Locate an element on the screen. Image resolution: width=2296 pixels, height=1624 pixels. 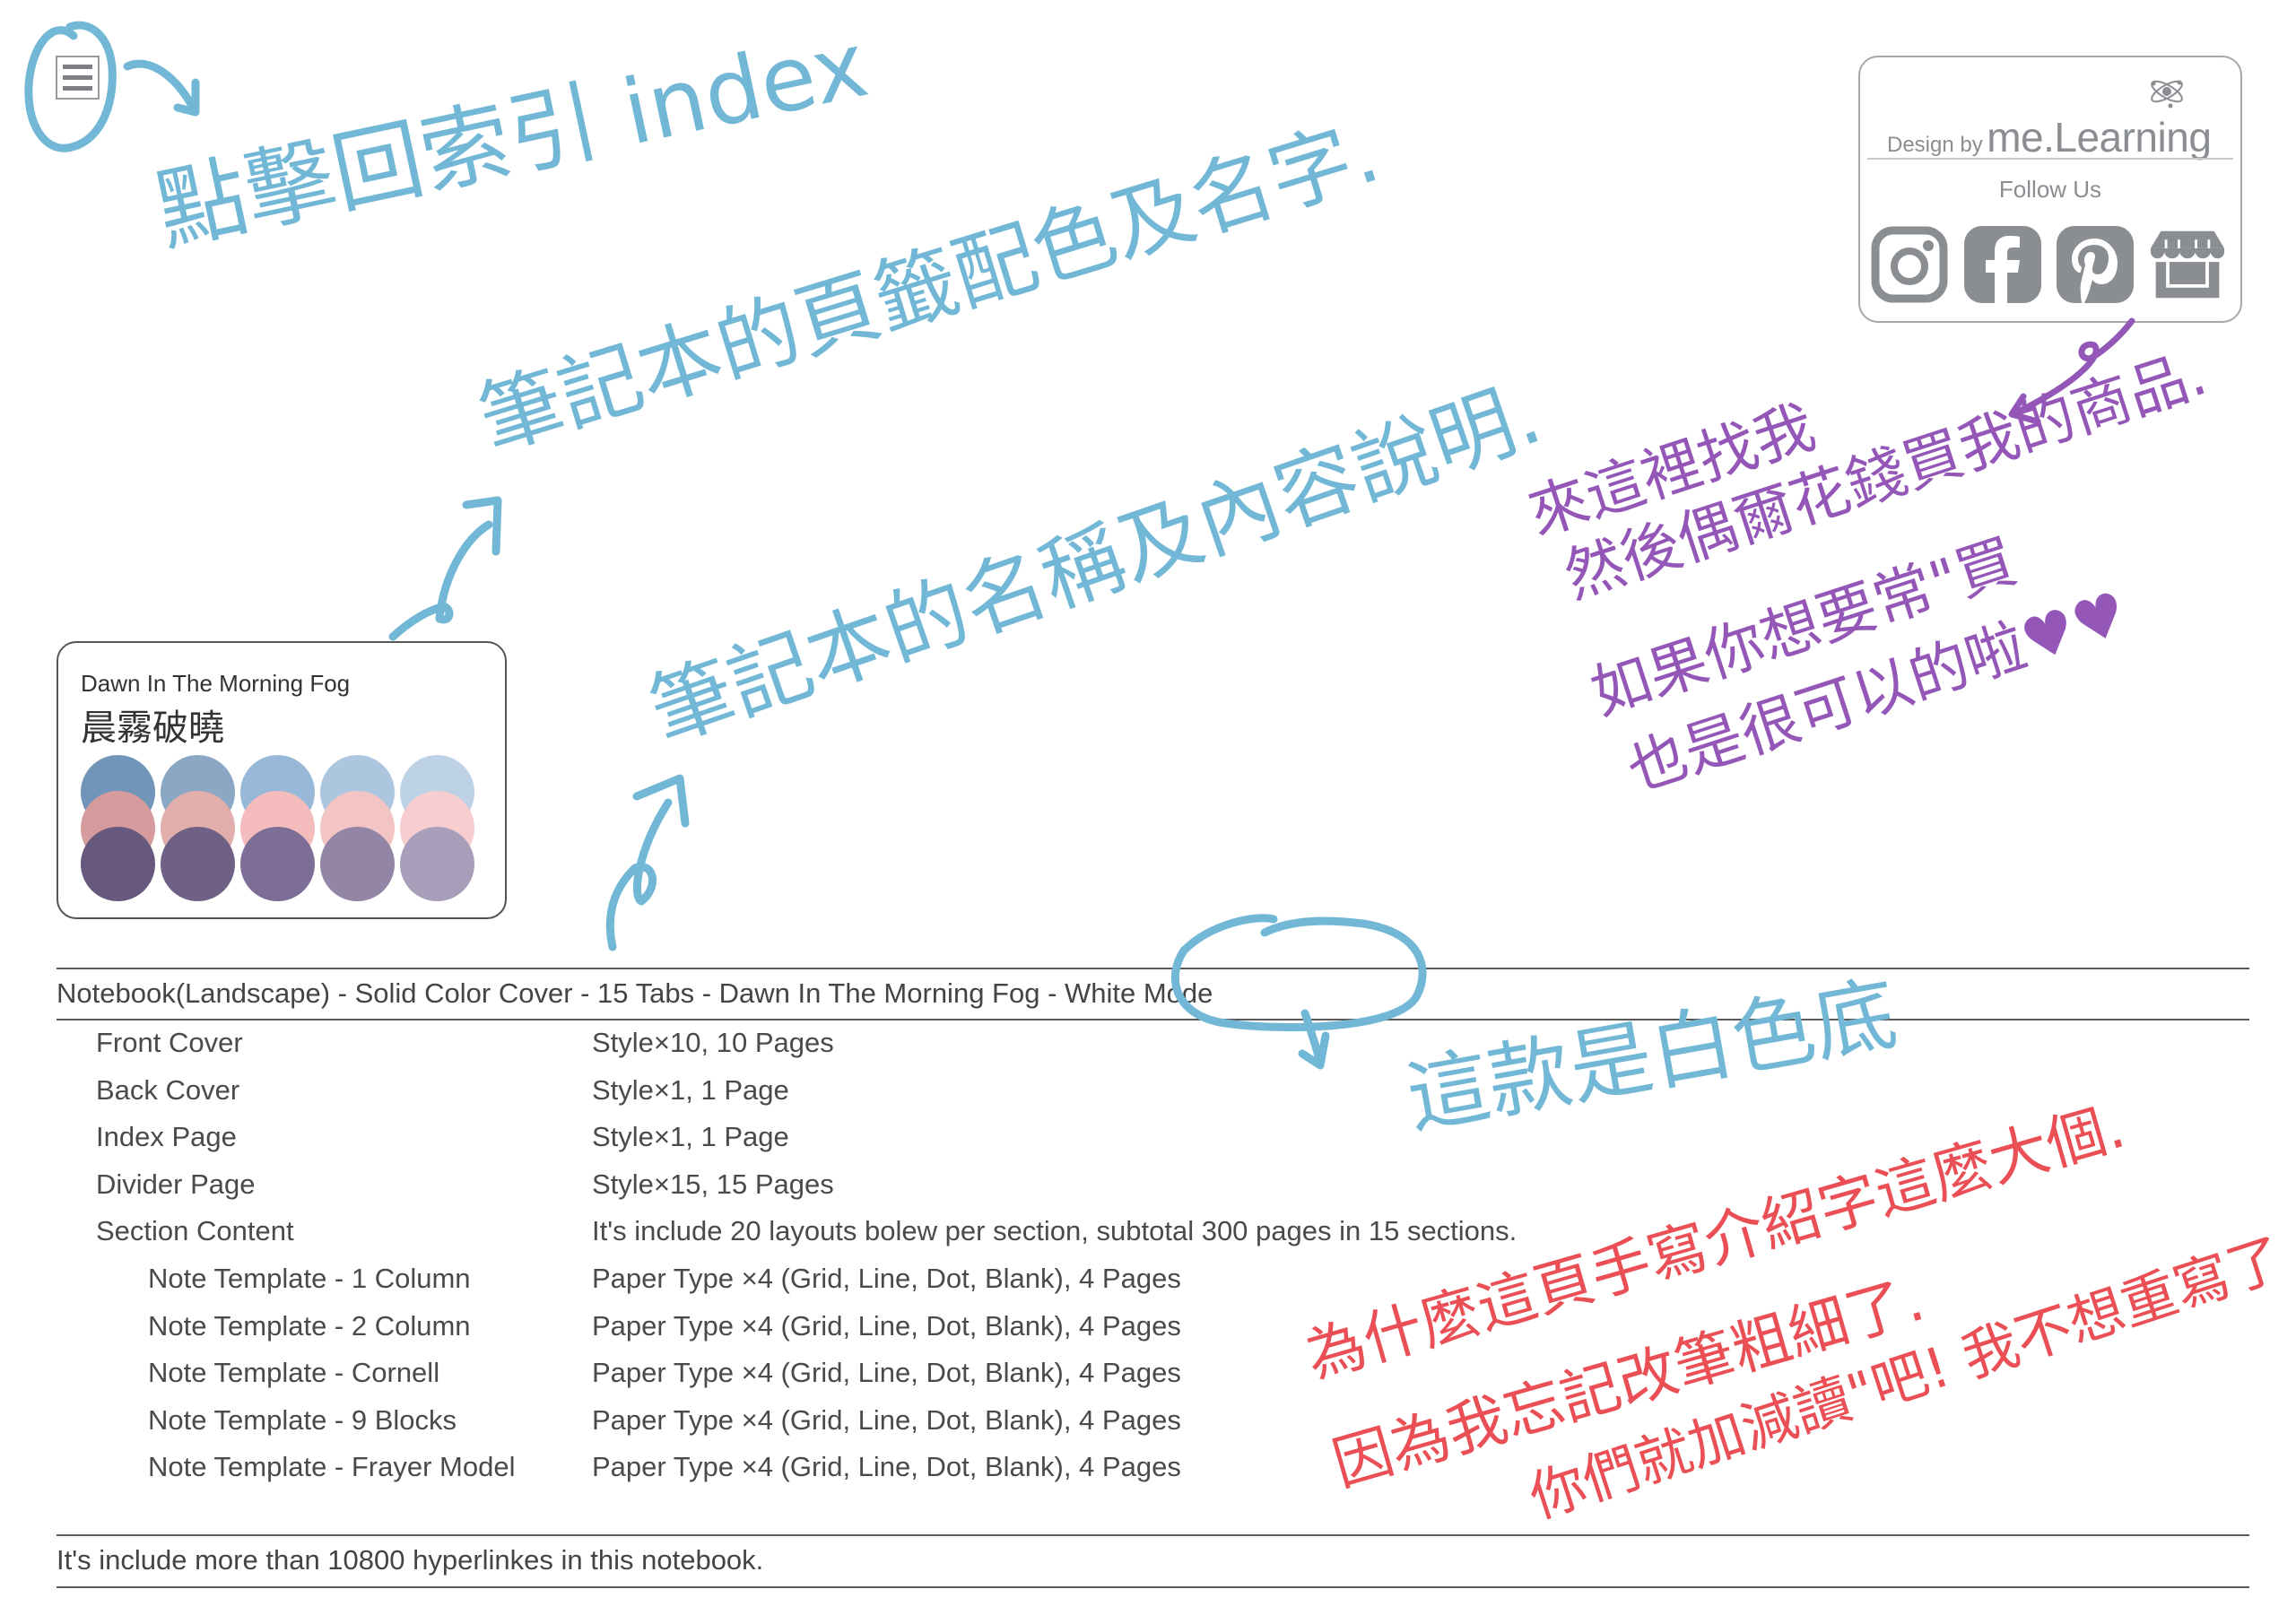
title-arrow-stroke is located at coordinates (647, 862).